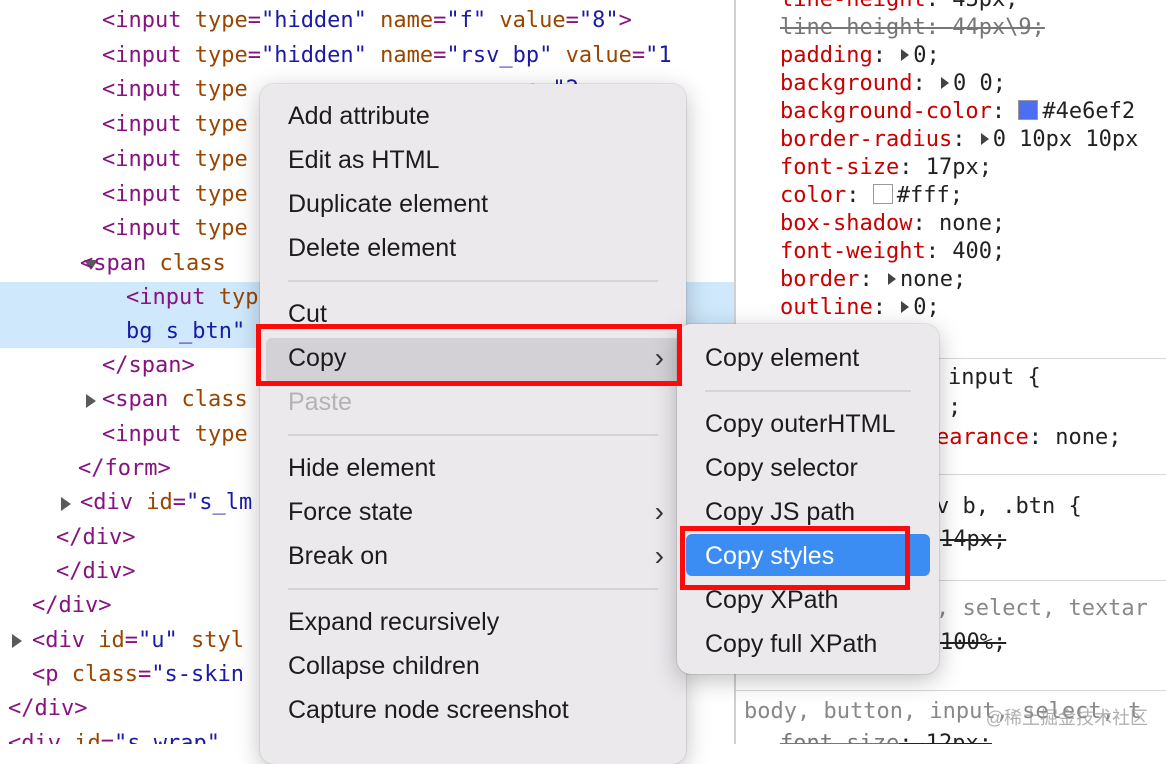 The image size is (1166, 764). Describe the element at coordinates (373, 20) in the screenshot. I see `dom-token` at that location.